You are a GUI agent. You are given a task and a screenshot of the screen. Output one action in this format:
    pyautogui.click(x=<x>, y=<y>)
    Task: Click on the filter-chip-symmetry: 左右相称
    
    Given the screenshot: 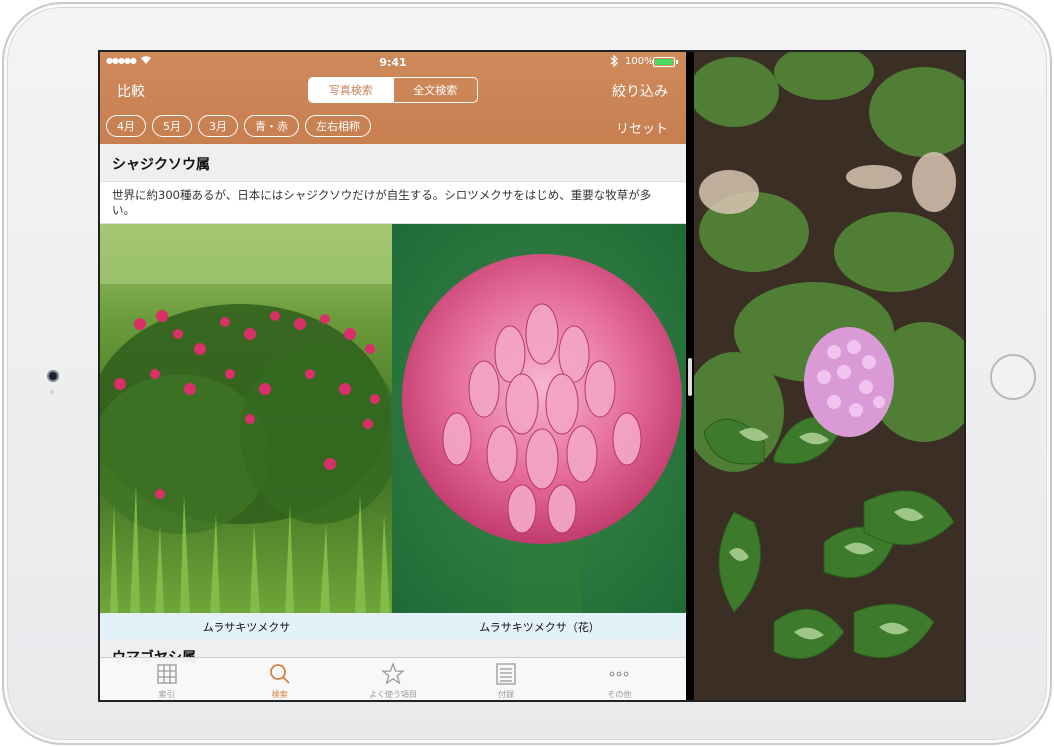 What is the action you would take?
    pyautogui.click(x=338, y=126)
    